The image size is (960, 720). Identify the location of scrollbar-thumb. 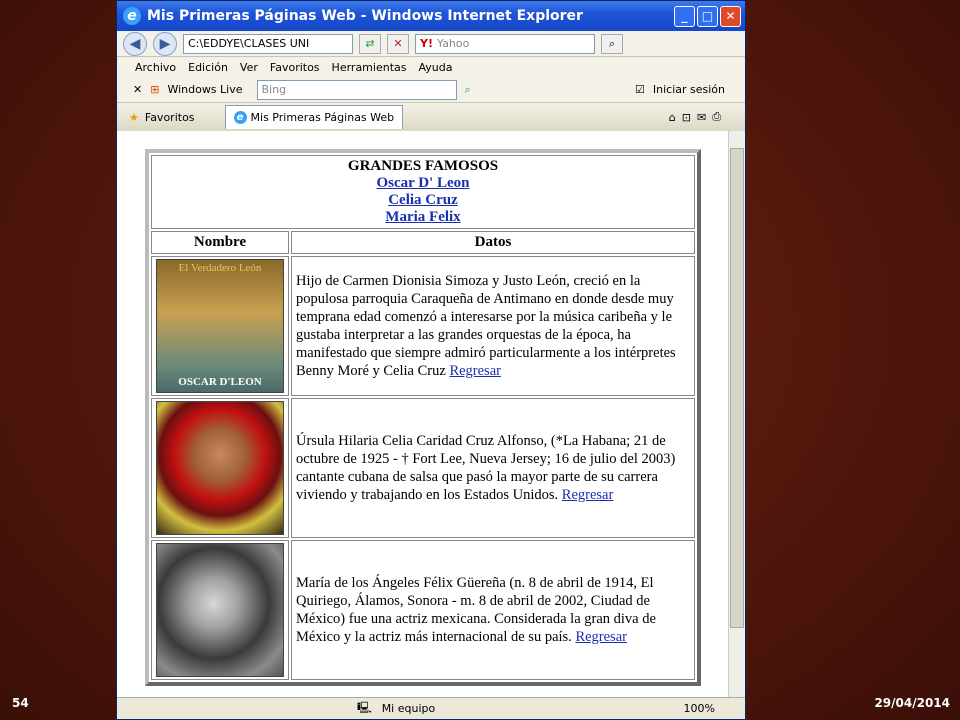
(737, 388).